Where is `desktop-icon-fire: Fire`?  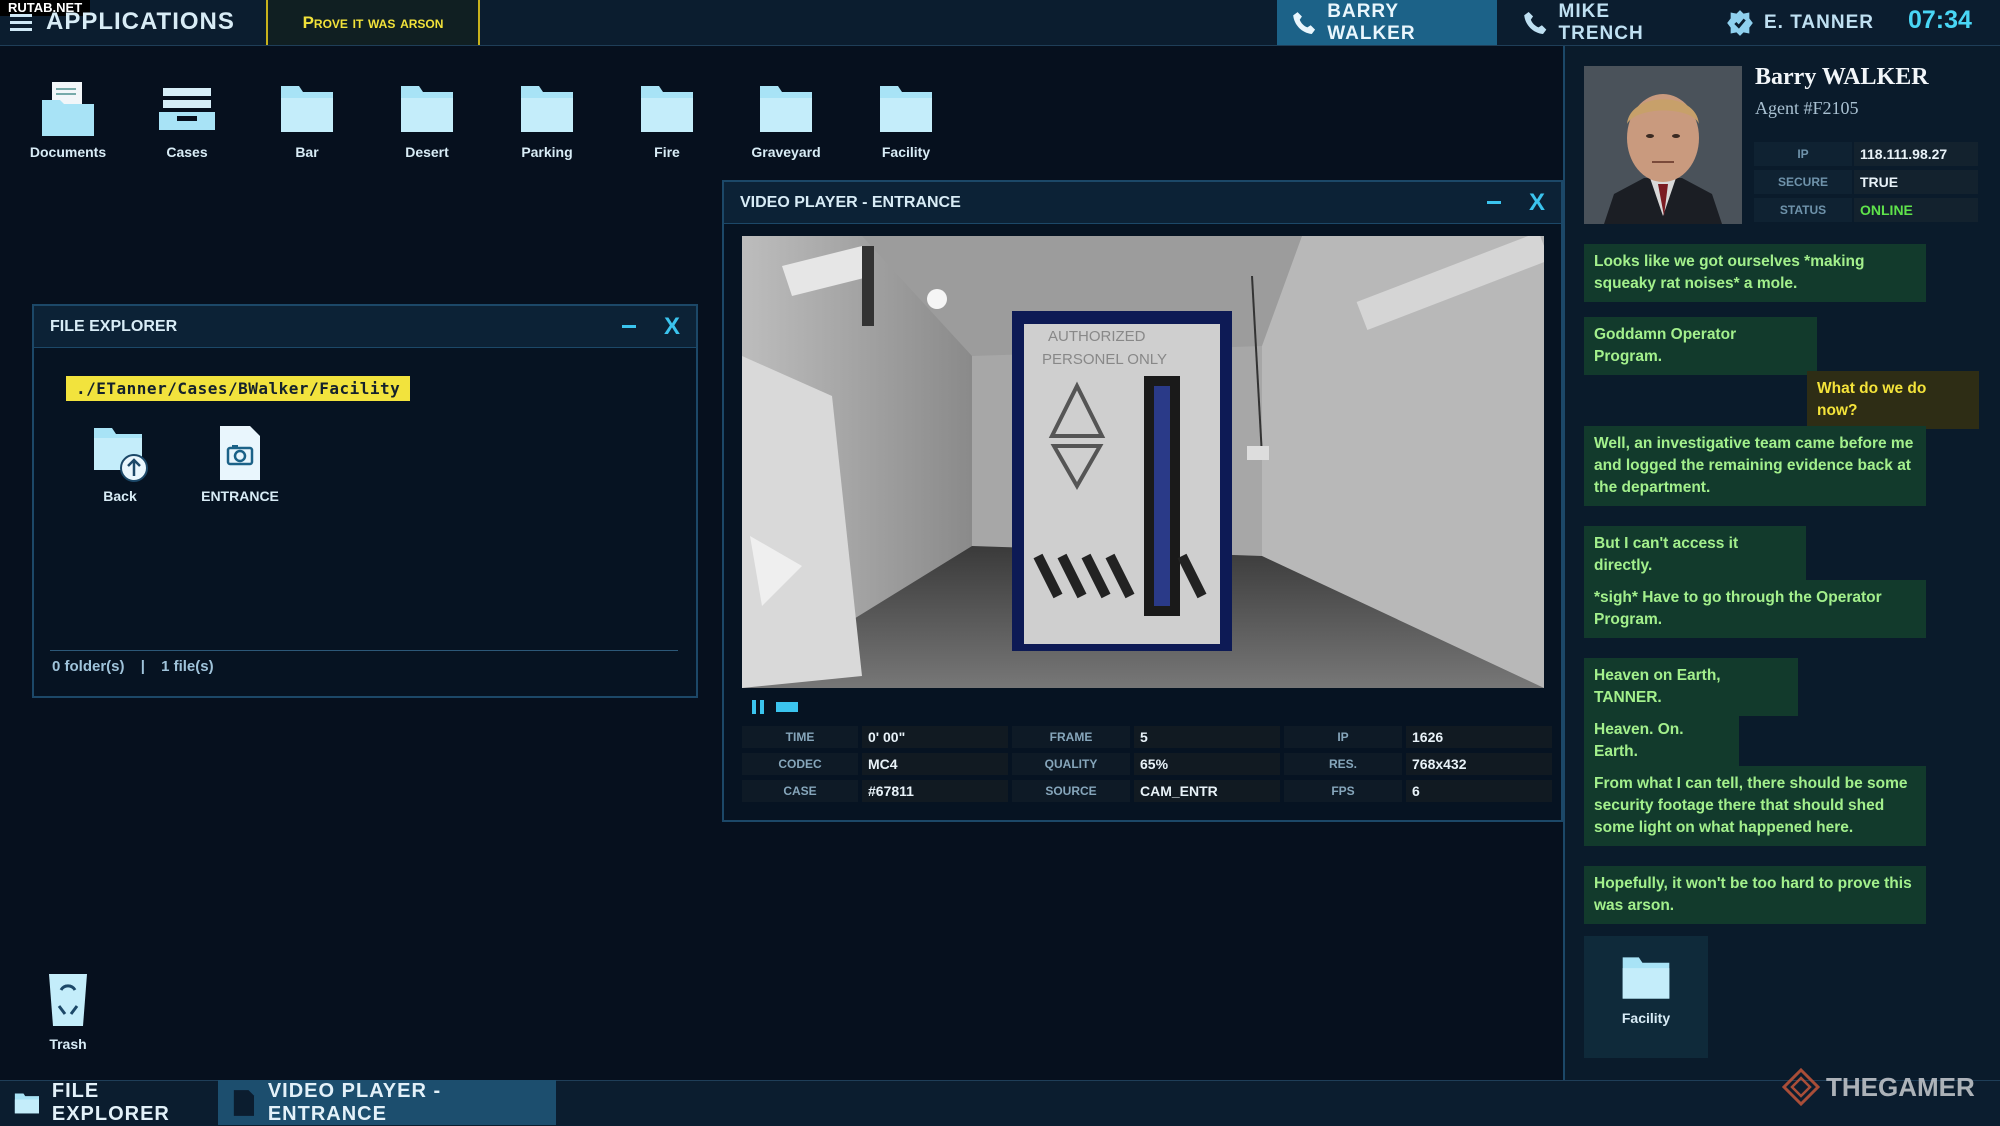
desktop-icon-fire: Fire is located at coordinates (667, 120).